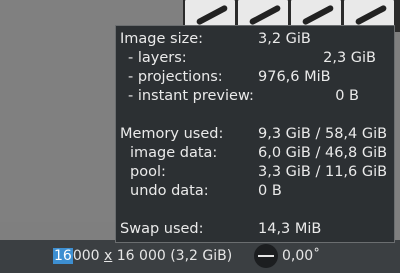 Image resolution: width=400 pixels, height=273 pixels. I want to click on swap-used-row: Swap used: 14,3 MiB, so click(221, 229).